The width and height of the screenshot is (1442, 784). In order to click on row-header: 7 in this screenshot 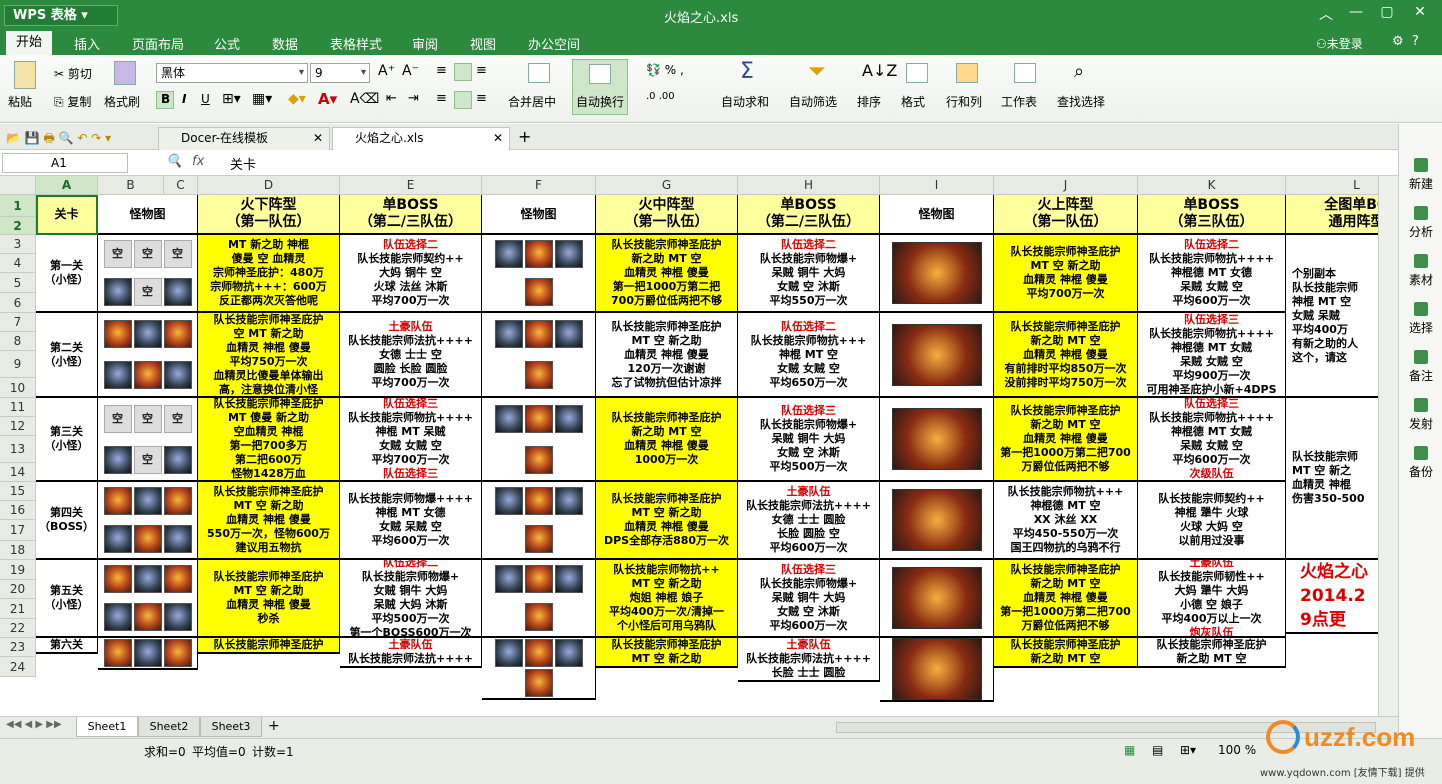, I will do `click(18, 322)`.